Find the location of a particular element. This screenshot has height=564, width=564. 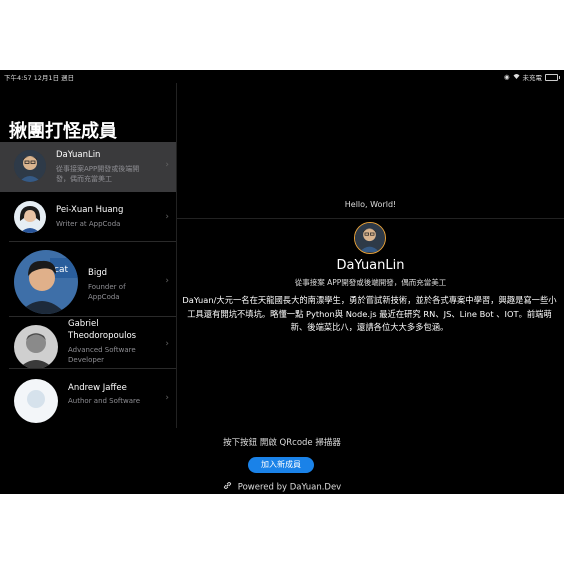

status-time-date: 下午4:57 12月1日 週日 is located at coordinates (39, 78).